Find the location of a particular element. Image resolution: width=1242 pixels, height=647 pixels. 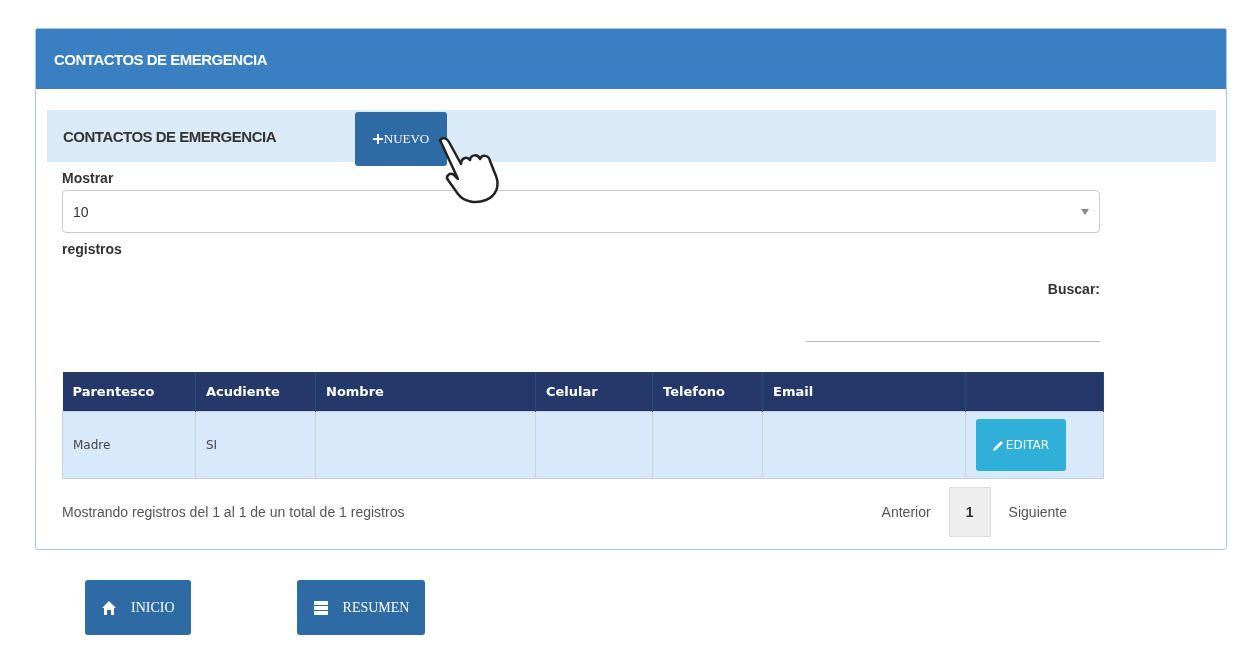

pencil-icon is located at coordinates (998, 445).